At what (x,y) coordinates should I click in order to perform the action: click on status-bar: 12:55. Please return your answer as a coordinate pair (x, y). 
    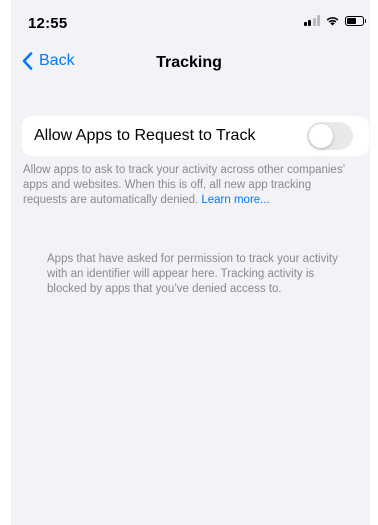
    Looking at the image, I should click on (189, 20).